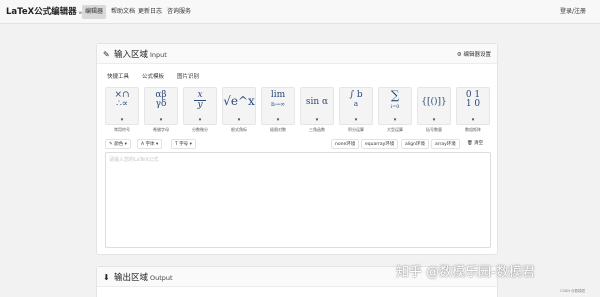 This screenshot has height=297, width=600. Describe the element at coordinates (380, 144) in the screenshot. I see `env-eqnarray-button: equarray环境` at that location.